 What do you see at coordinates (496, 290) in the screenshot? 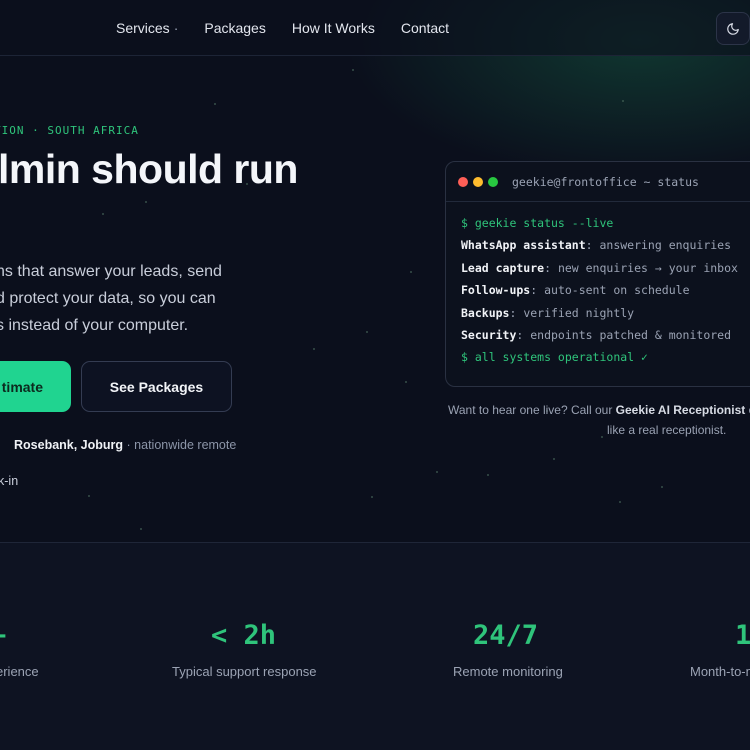
I see `terminal-line-key: Follow-ups` at bounding box center [496, 290].